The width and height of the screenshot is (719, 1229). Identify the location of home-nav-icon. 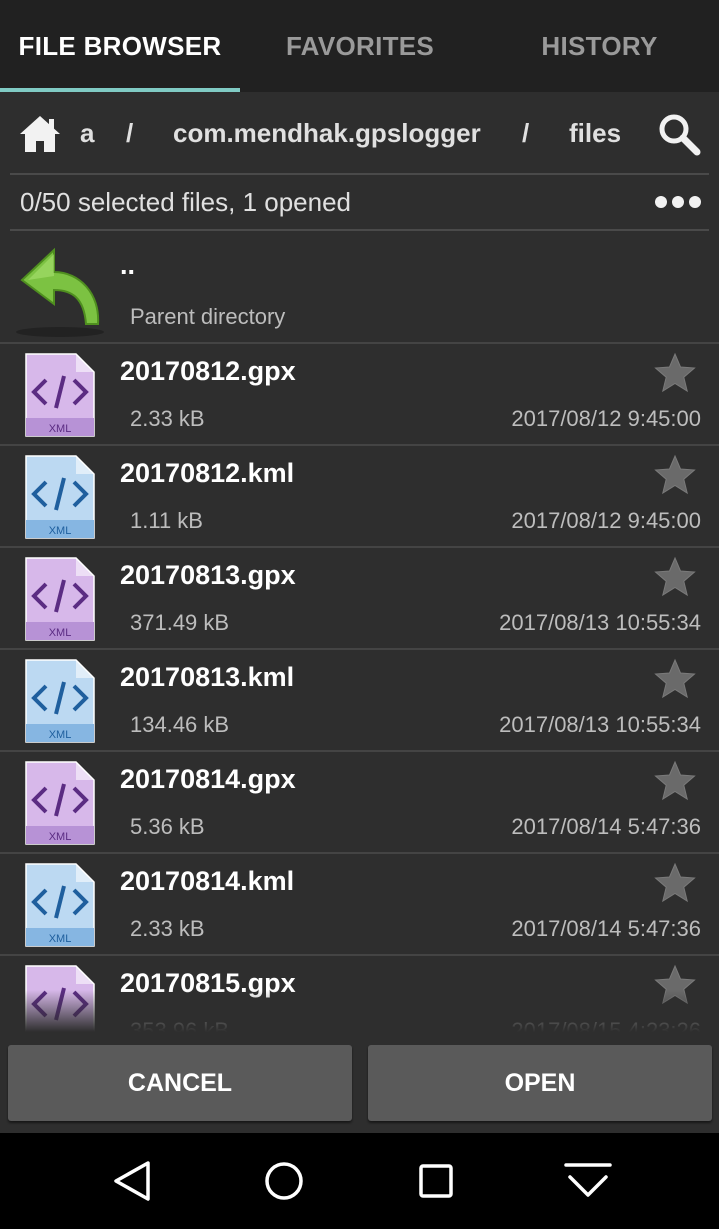
(284, 1181).